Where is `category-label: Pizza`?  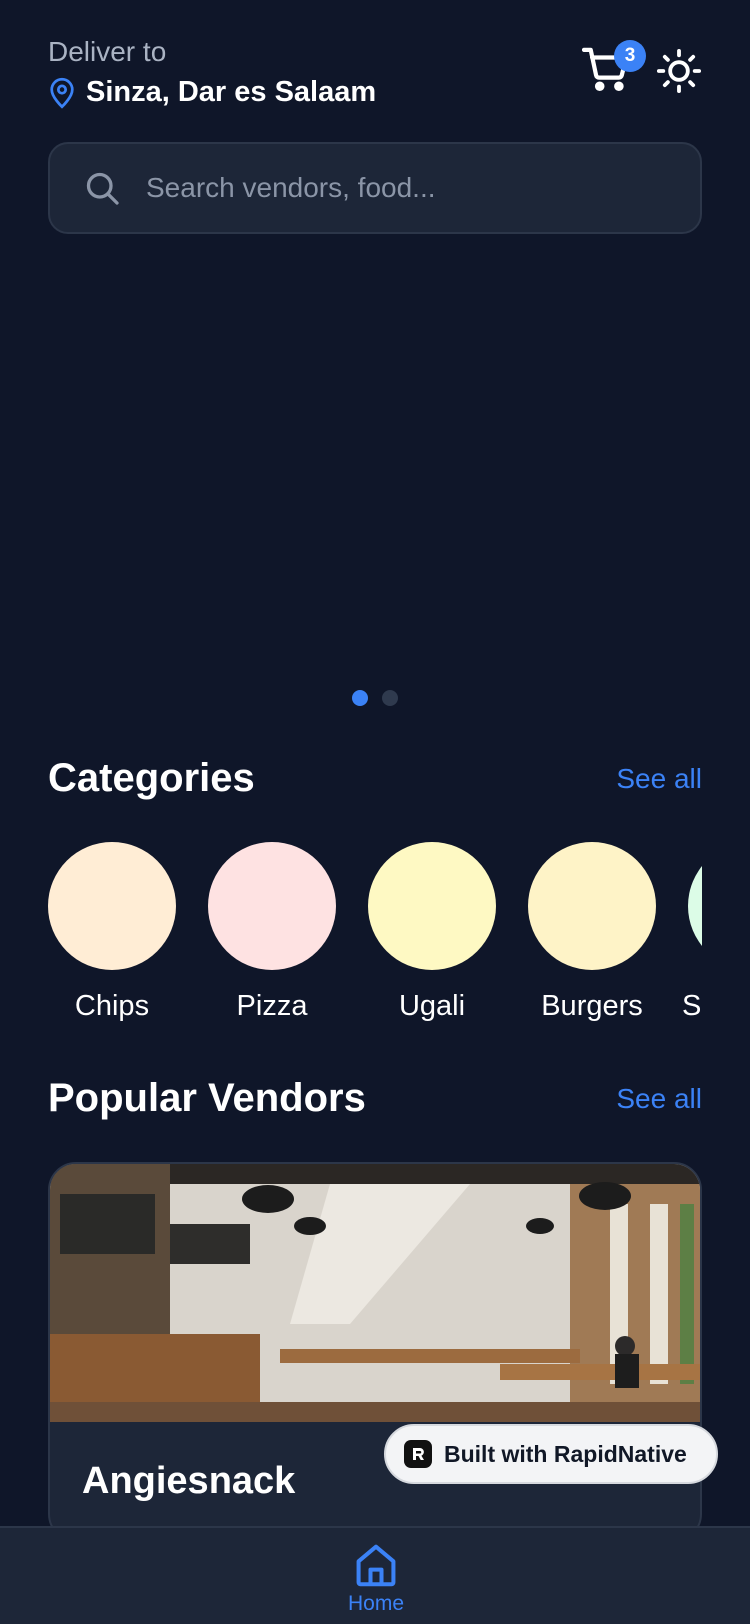 category-label: Pizza is located at coordinates (272, 1006).